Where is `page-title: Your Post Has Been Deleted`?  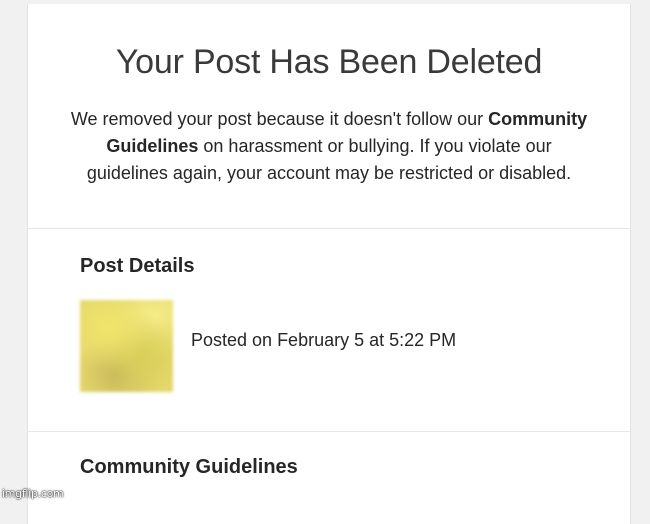
page-title: Your Post Has Been Deleted is located at coordinates (329, 62).